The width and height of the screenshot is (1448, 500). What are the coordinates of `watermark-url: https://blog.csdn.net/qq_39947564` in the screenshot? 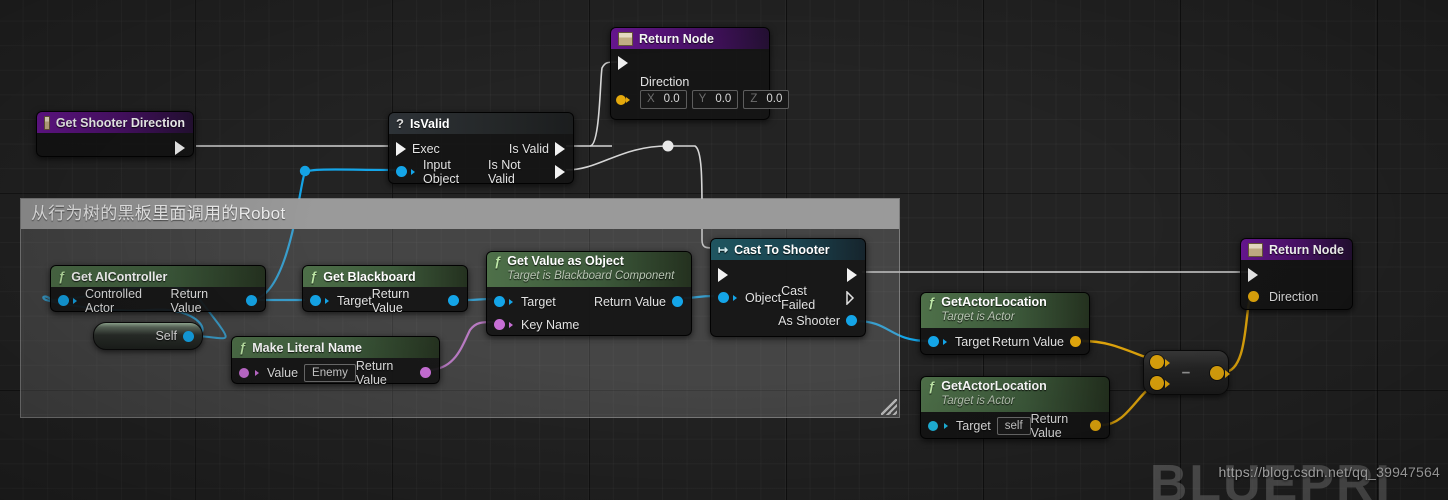 It's located at (1329, 472).